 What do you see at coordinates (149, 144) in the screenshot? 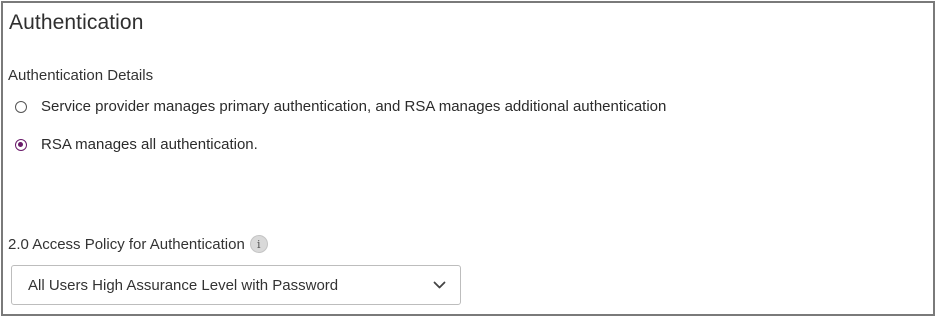
I see `radio-label-rsa-all: RSA manages all authentication.` at bounding box center [149, 144].